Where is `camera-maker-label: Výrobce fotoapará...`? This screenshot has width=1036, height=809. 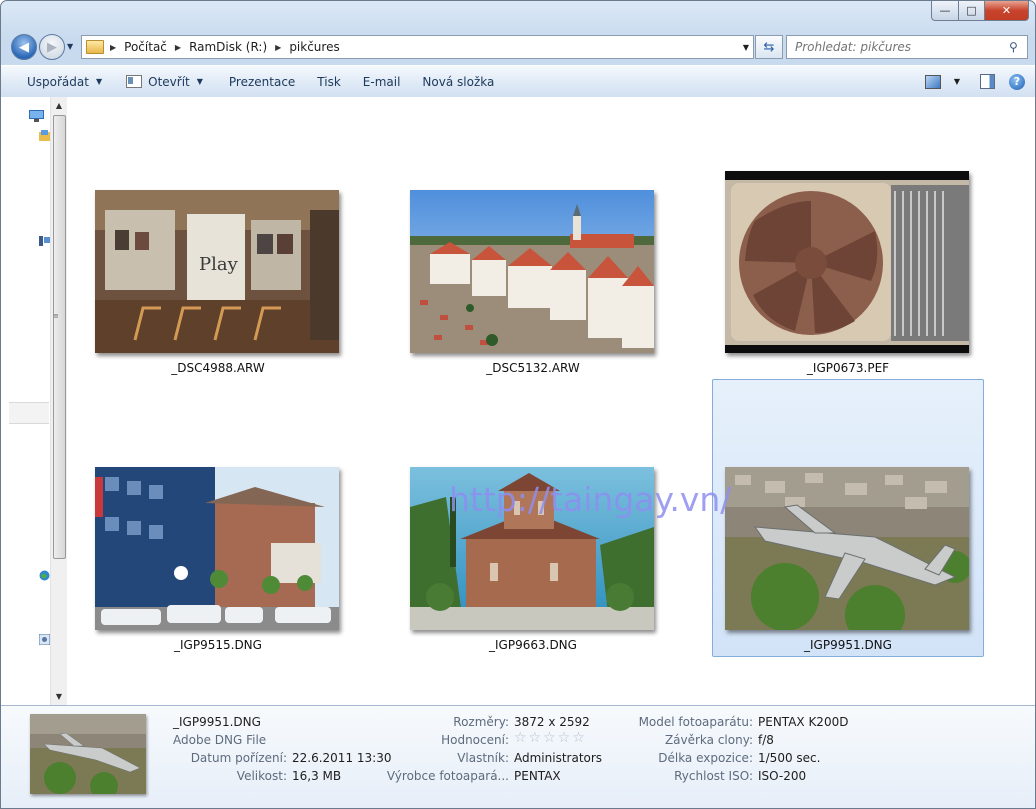 camera-maker-label: Výrobce fotoapará... is located at coordinates (447, 776).